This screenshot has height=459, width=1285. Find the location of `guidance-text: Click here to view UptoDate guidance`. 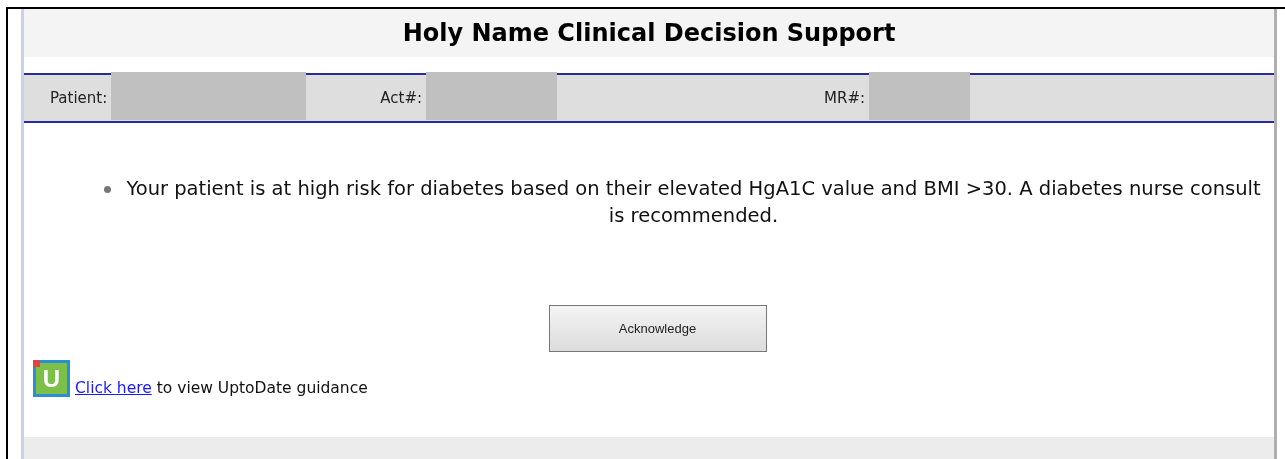

guidance-text: Click here to view UptoDate guidance is located at coordinates (221, 388).